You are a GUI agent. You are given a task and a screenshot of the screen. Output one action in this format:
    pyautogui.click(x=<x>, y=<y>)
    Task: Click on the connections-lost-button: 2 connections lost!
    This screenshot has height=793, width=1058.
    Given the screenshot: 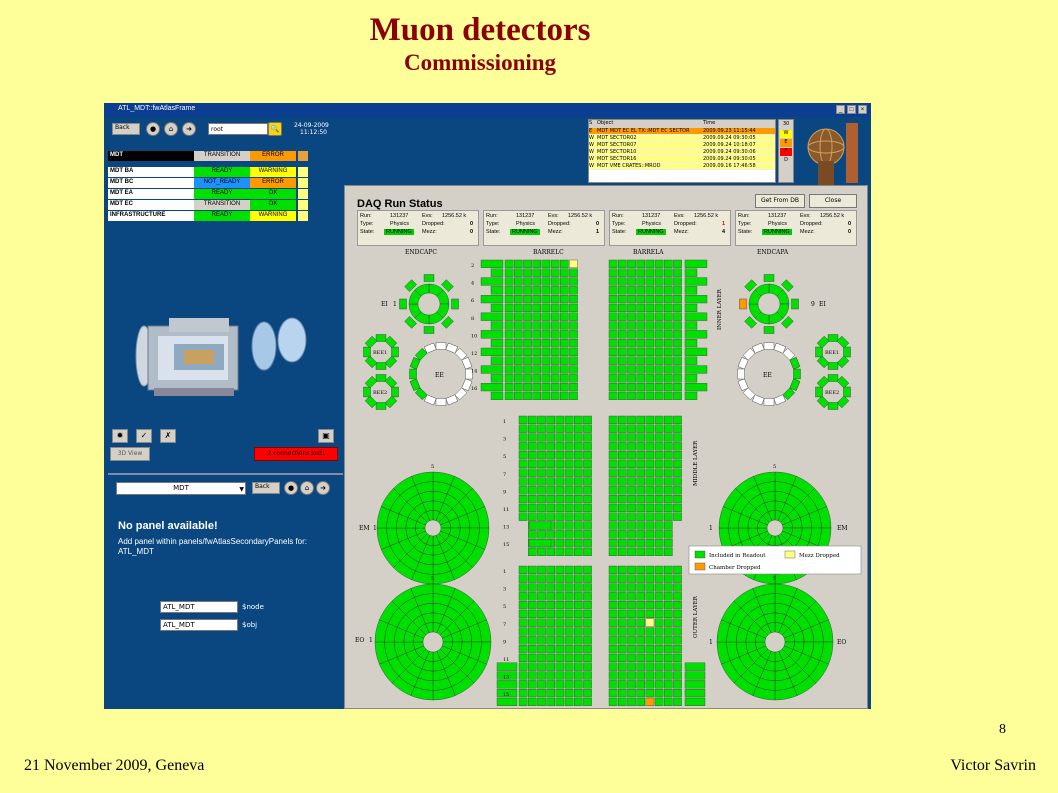 What is the action you would take?
    pyautogui.click(x=296, y=454)
    